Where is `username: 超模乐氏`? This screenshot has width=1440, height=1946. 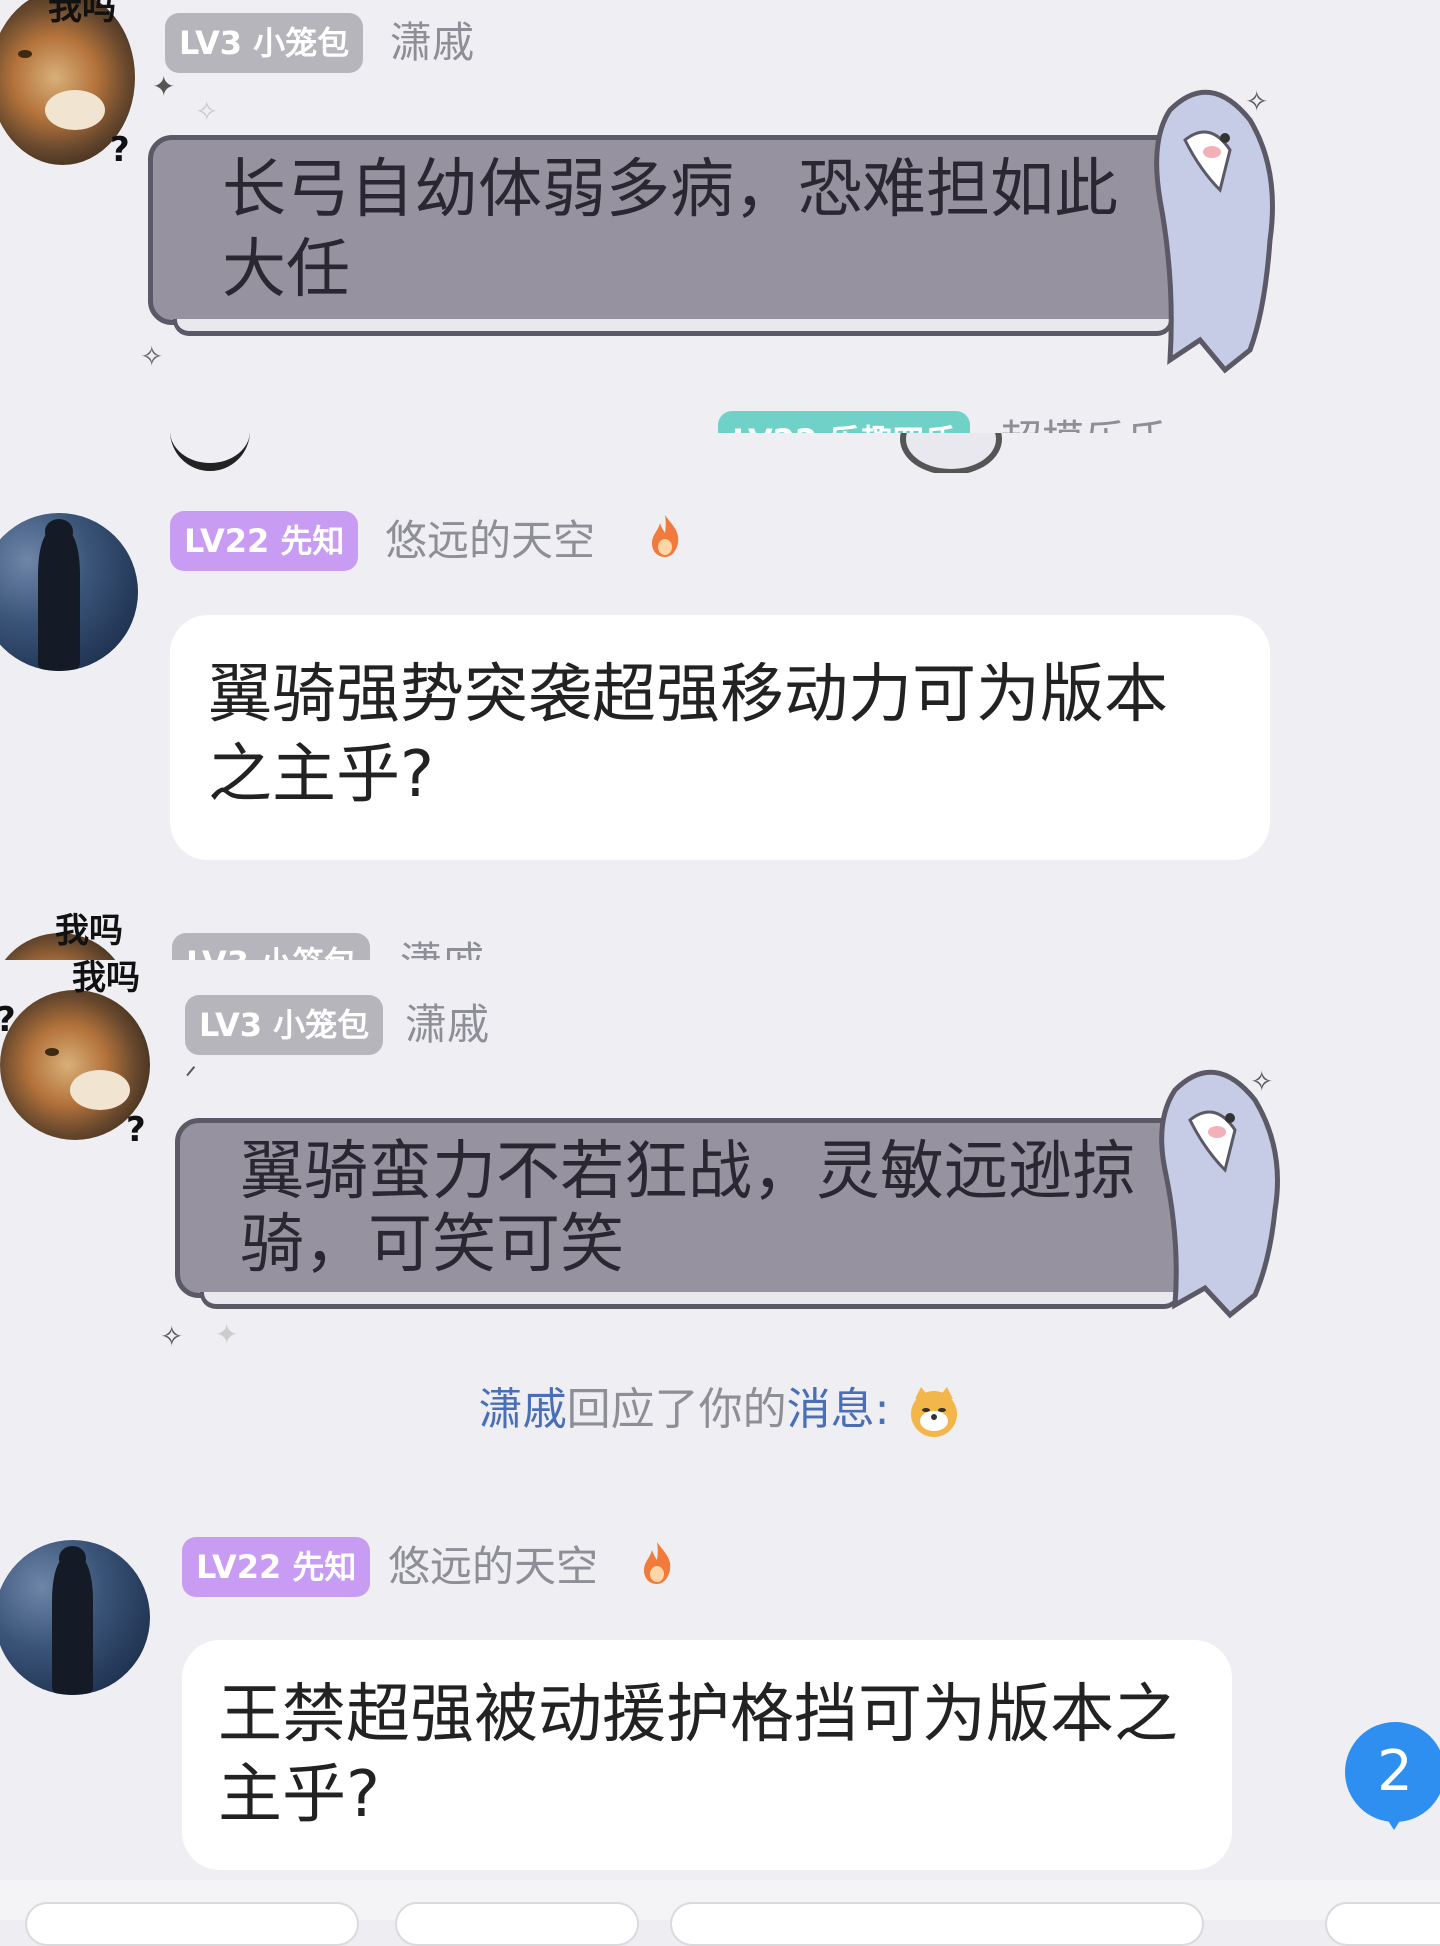 username: 超模乐氏 is located at coordinates (1084, 422).